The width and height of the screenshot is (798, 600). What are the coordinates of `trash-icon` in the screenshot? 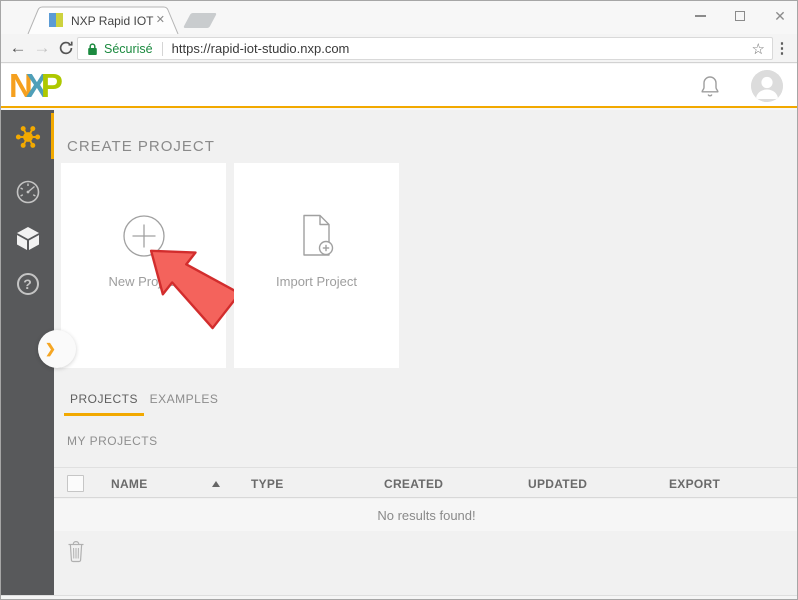 It's located at (76, 552).